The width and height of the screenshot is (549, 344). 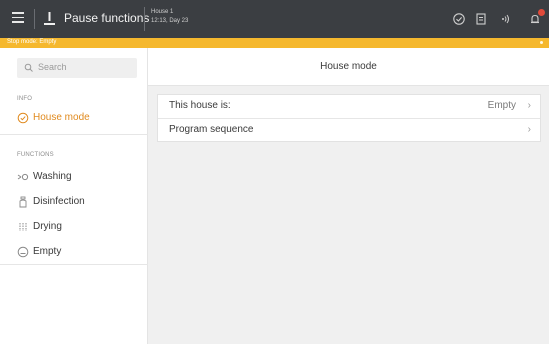 I want to click on sidebar-item-label: Disinfection, so click(x=59, y=201).